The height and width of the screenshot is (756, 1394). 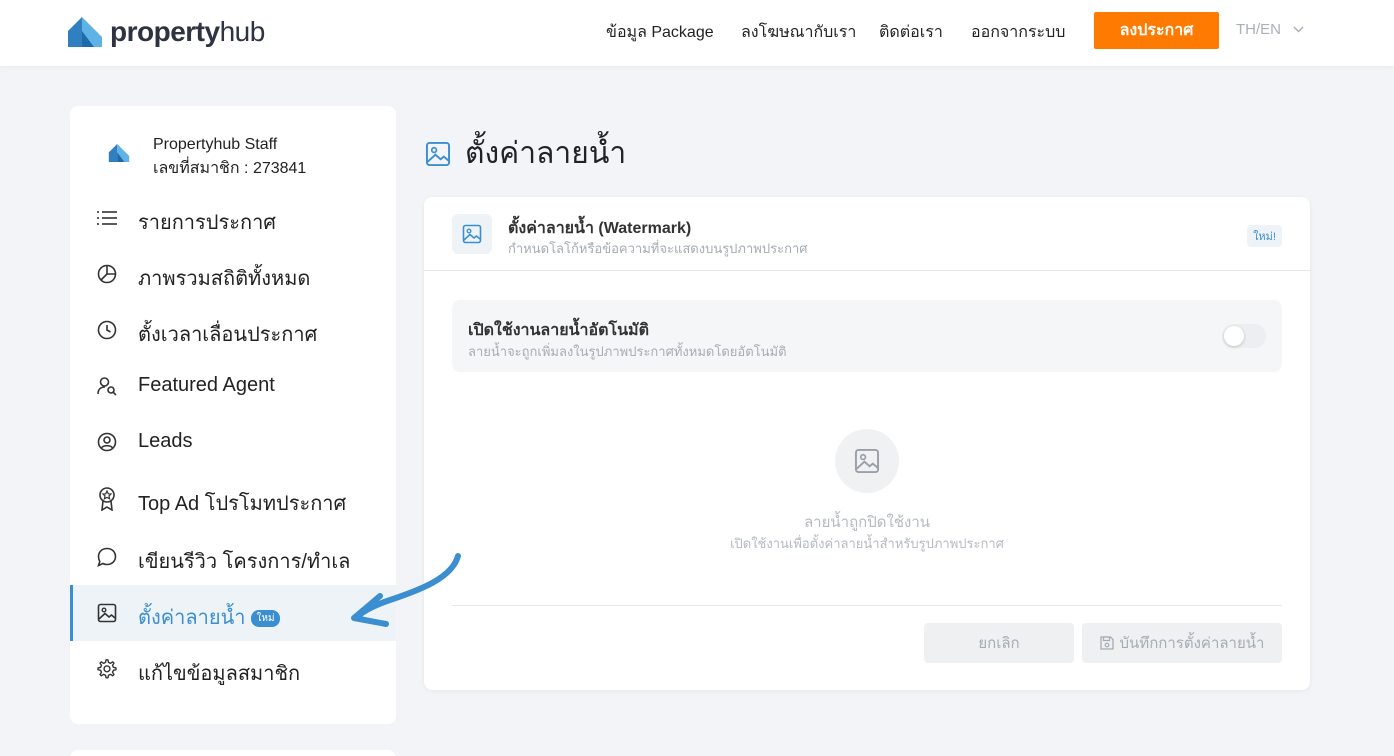 I want to click on page-title: ตั้งค่าลายน้ำ, so click(x=546, y=153).